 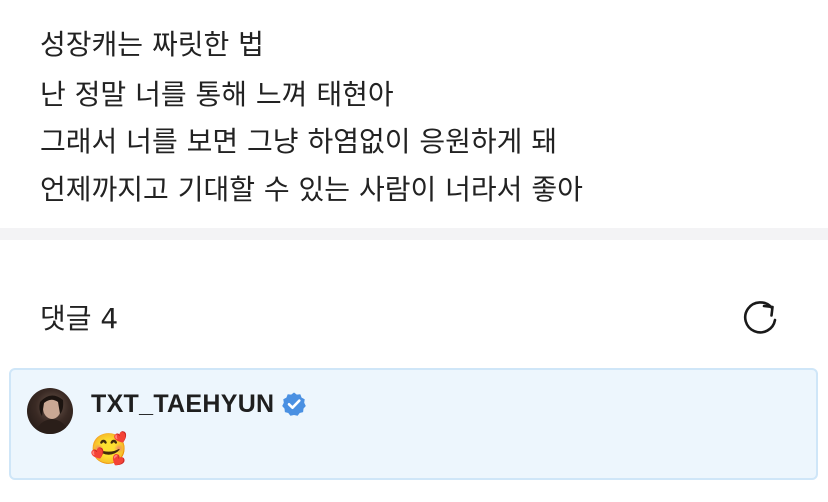 I want to click on comment-author-name: TXT_TAEHYUN, so click(x=182, y=404).